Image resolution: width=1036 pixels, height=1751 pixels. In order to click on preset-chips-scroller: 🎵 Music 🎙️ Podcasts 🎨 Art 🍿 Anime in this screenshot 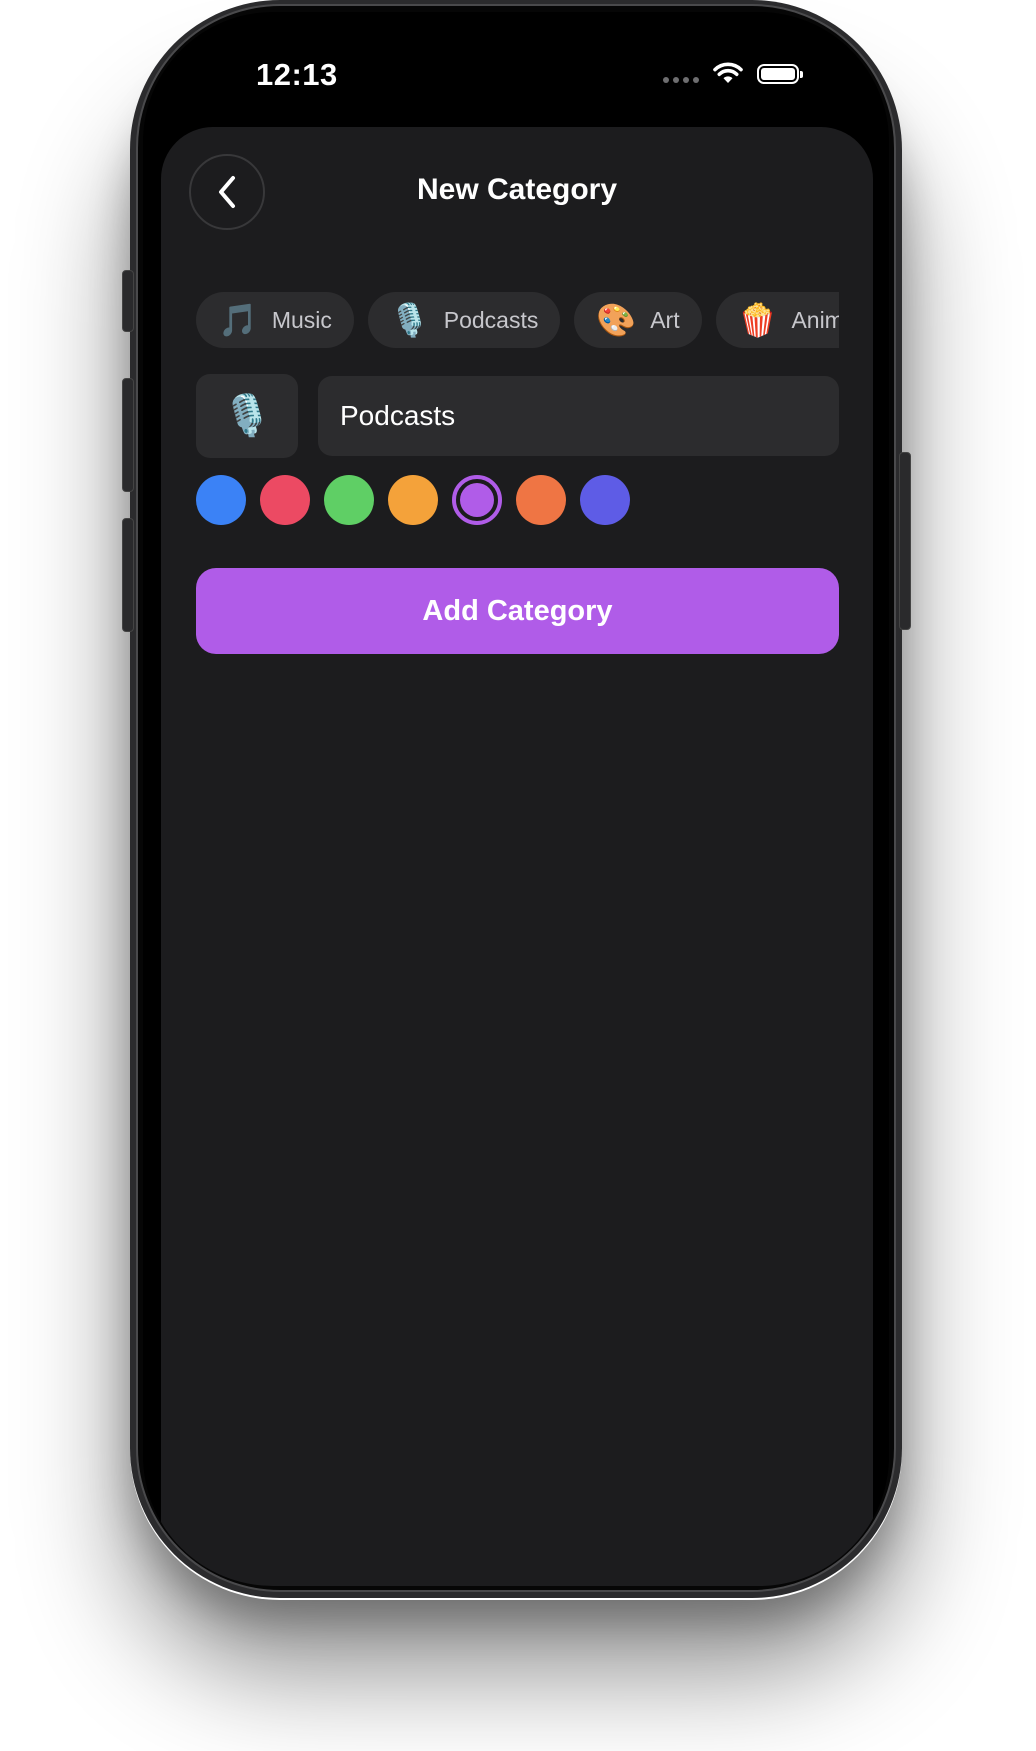, I will do `click(517, 321)`.